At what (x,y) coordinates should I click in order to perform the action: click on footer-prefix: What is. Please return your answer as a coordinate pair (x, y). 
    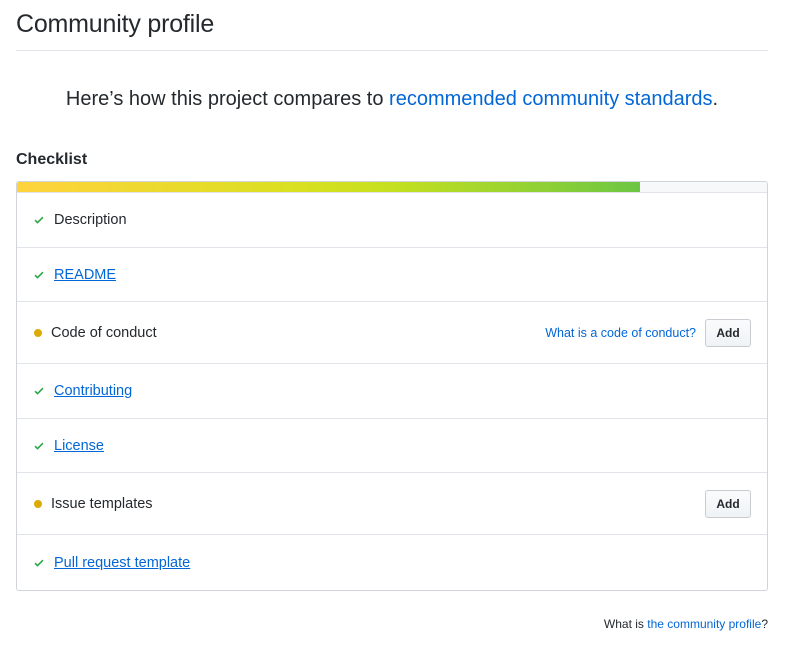
    Looking at the image, I should click on (625, 624).